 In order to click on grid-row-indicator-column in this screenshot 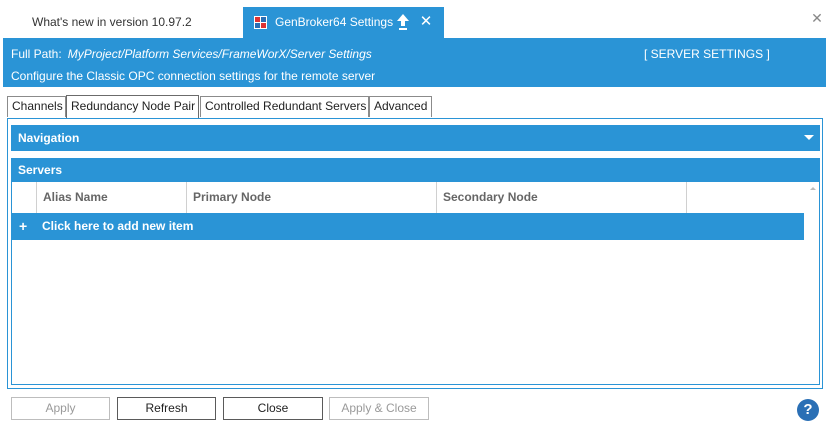, I will do `click(24, 197)`.